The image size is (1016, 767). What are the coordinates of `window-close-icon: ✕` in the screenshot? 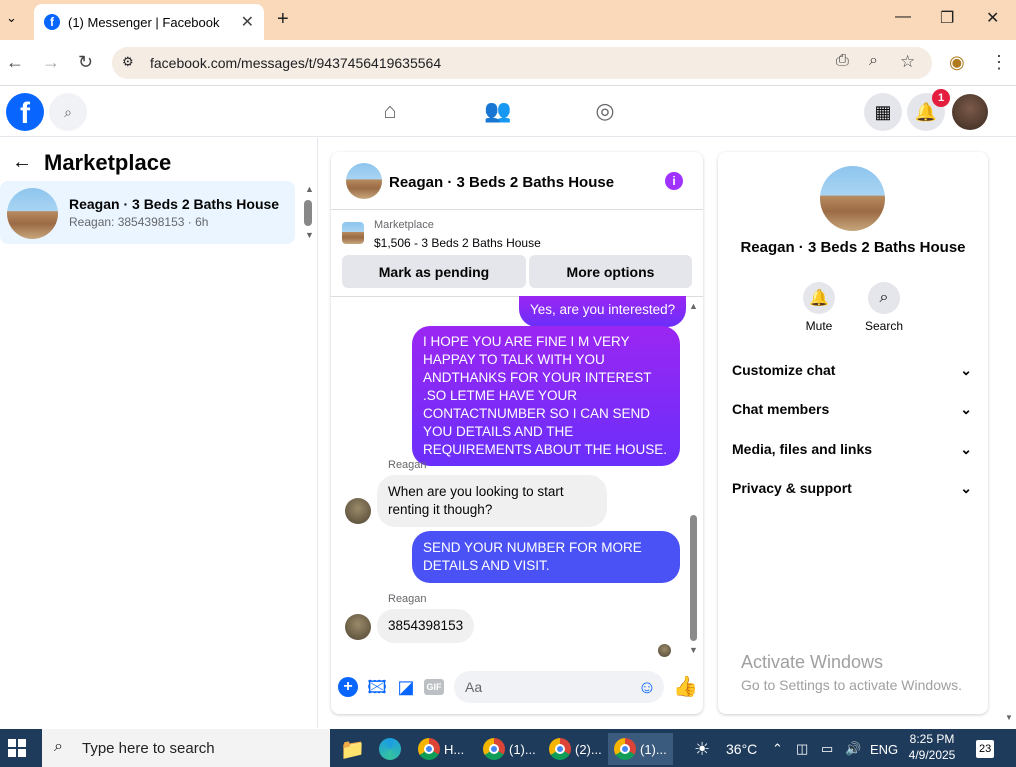 It's located at (992, 18).